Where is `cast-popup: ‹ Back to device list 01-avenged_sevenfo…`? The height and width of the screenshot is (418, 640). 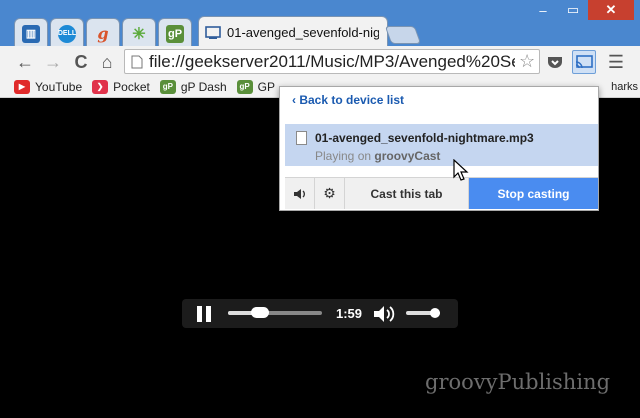
cast-popup: ‹ Back to device list 01-avenged_sevenfo… is located at coordinates (439, 148).